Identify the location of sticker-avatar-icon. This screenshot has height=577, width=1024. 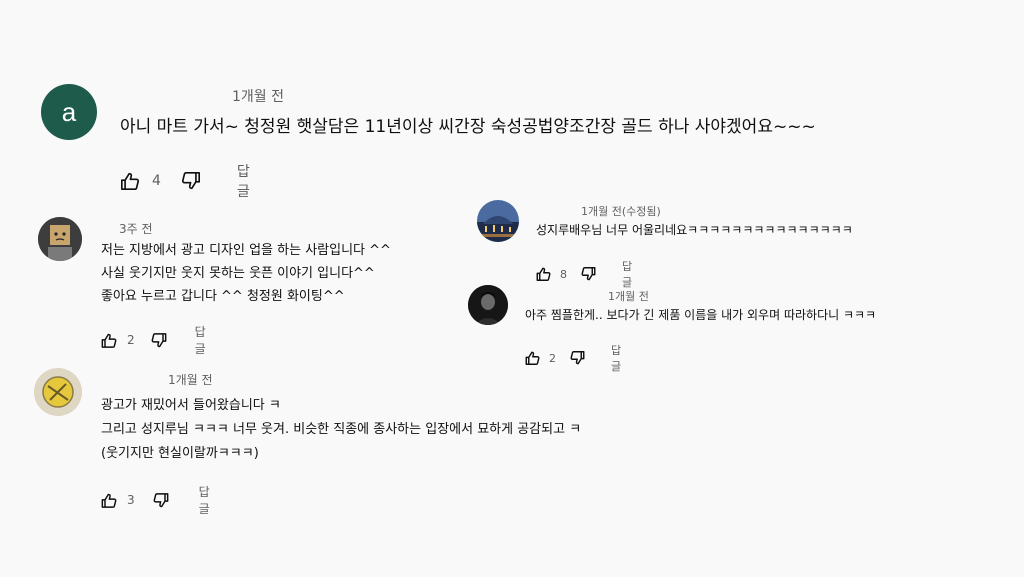
(58, 392).